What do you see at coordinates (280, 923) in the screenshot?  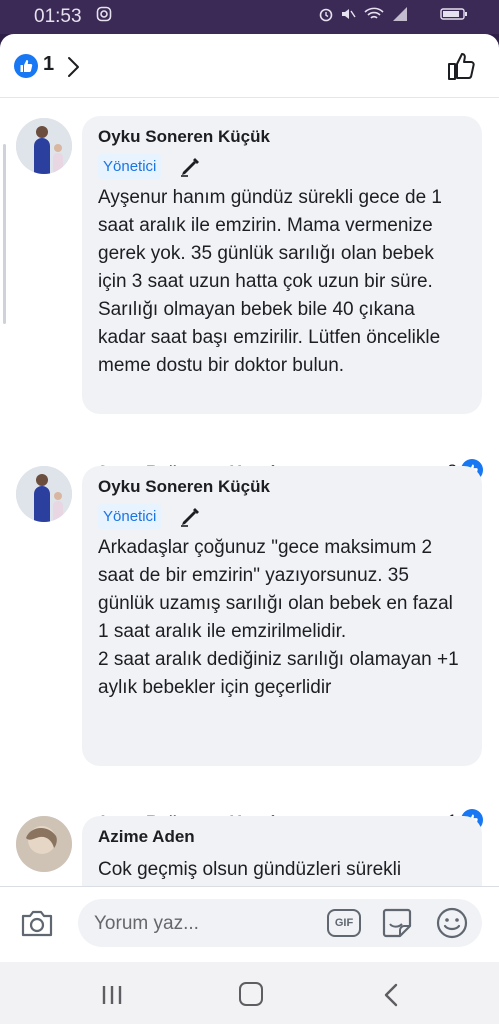 I see `comment-input: Yorum yaz... GIF` at bounding box center [280, 923].